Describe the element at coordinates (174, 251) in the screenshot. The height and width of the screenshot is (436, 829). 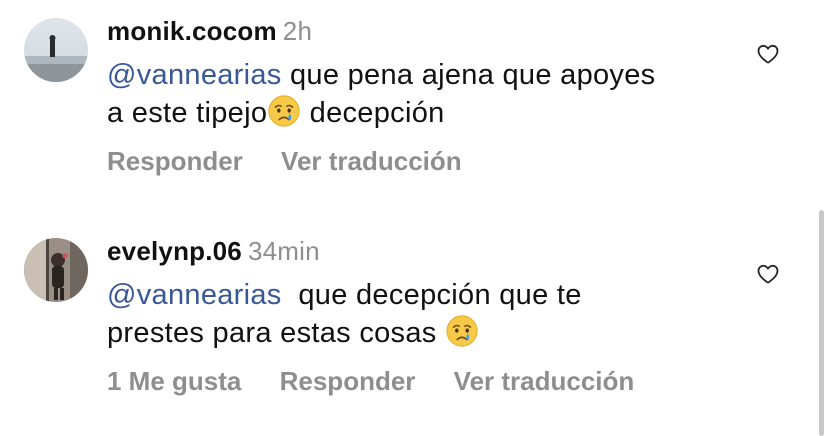
I see `username-text: evelynp.06` at that location.